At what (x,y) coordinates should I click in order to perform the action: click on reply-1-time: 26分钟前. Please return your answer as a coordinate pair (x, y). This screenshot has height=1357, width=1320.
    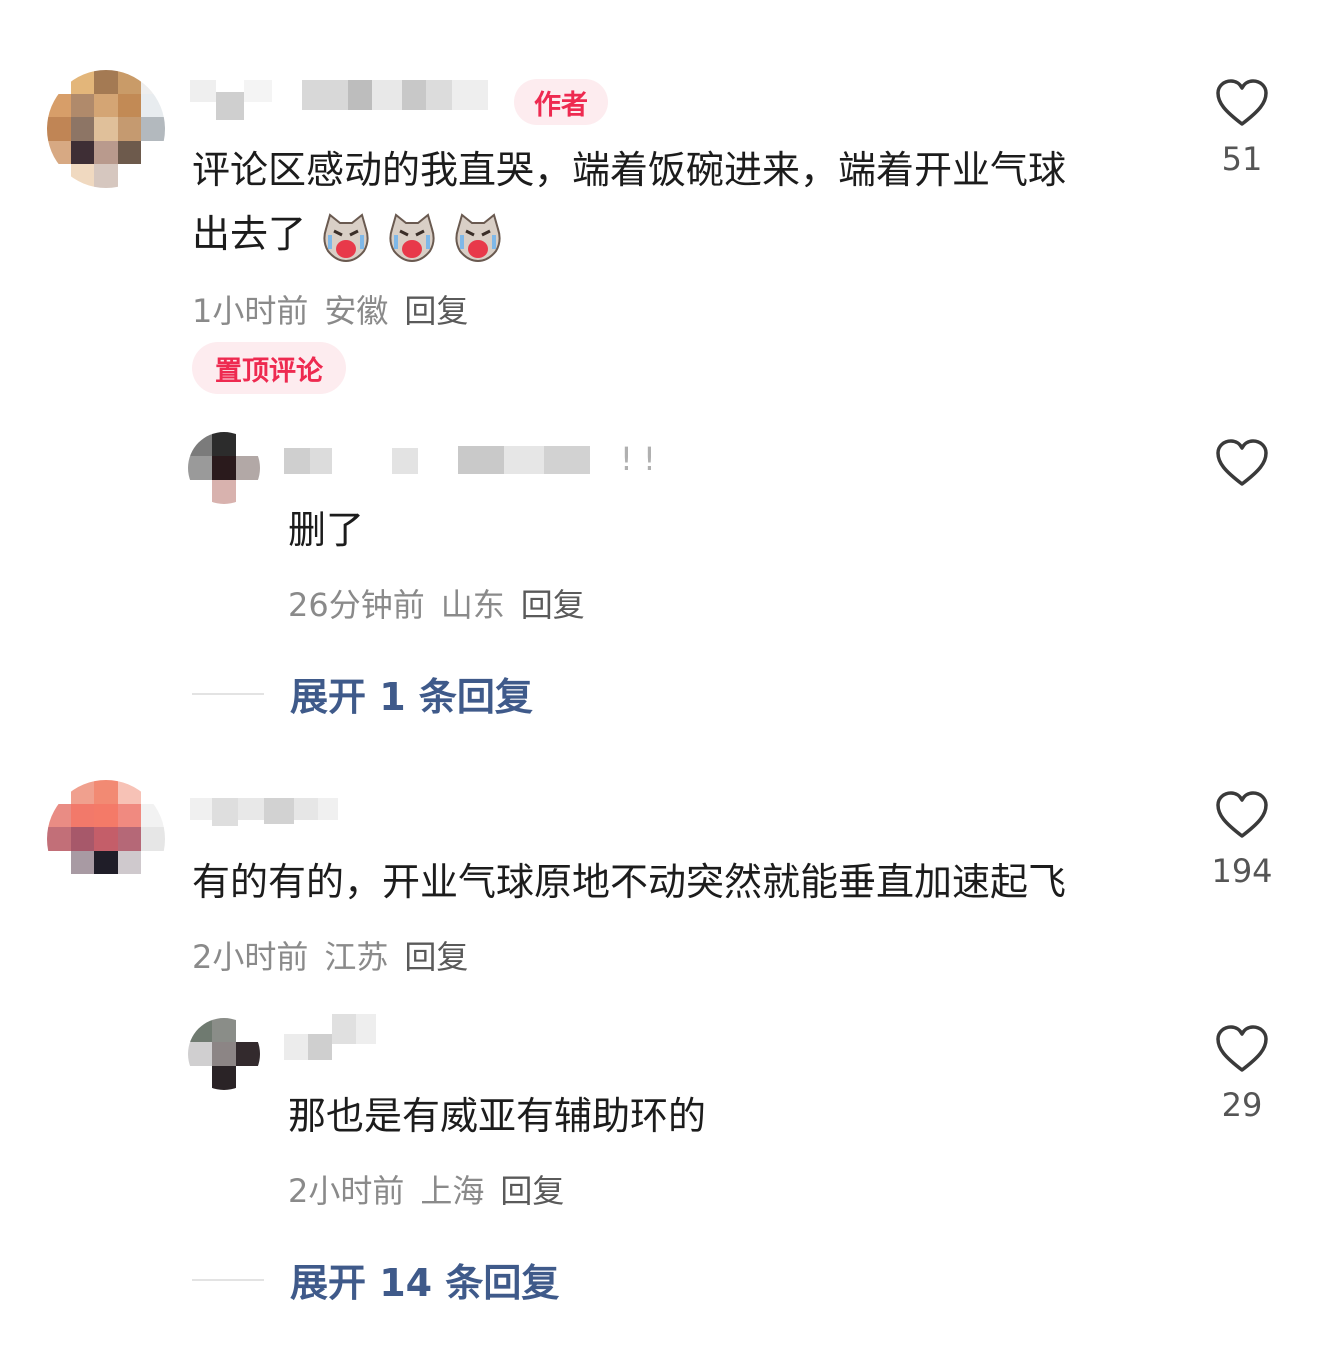
    Looking at the image, I should click on (356, 605).